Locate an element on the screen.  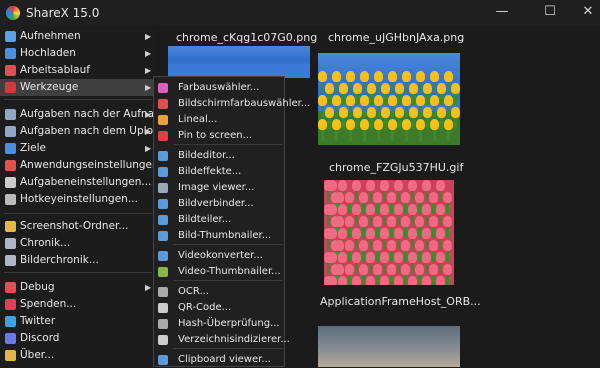
menu-item-label: Arbeitsablauf is located at coordinates (55, 70).